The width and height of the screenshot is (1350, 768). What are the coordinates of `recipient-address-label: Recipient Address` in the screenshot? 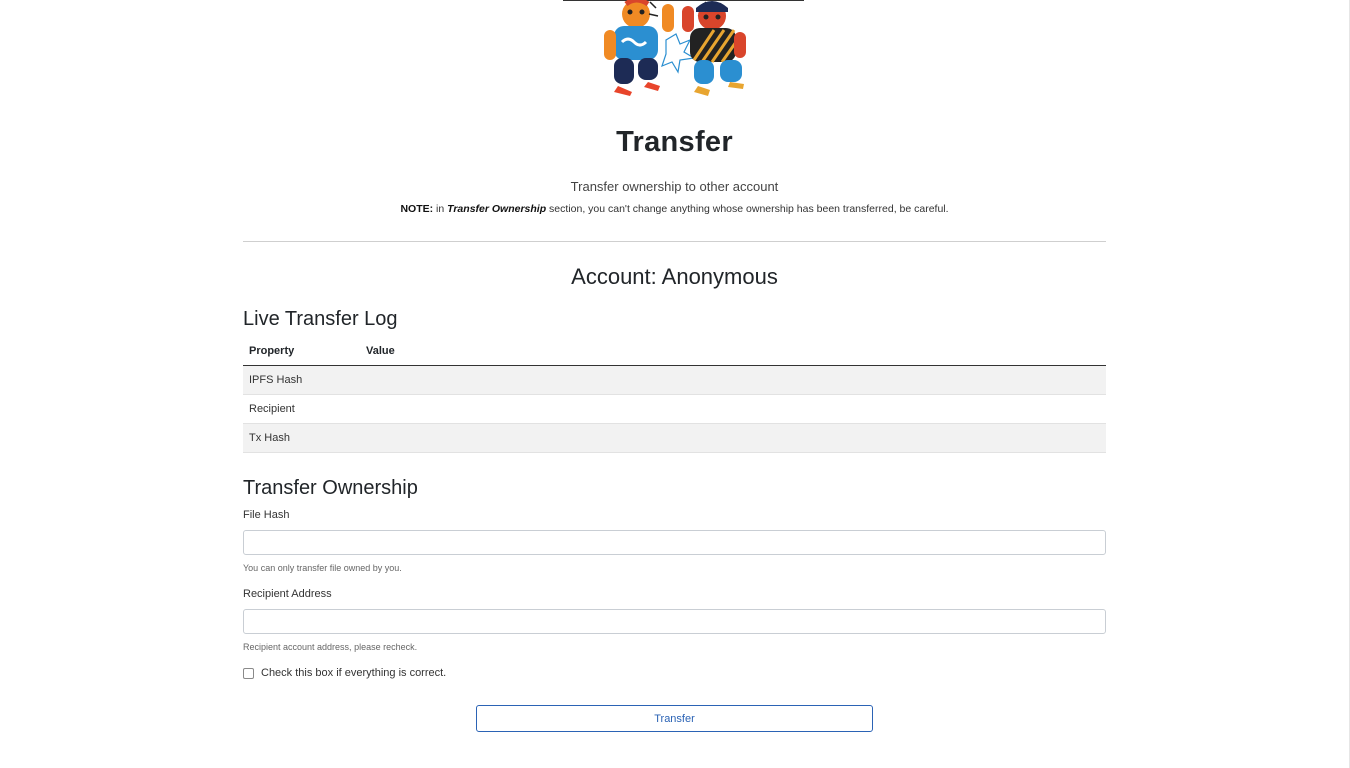 It's located at (287, 594).